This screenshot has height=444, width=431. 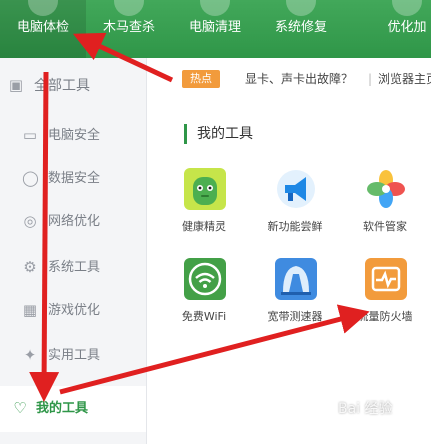 I want to click on checkup-icon, so click(x=43, y=8).